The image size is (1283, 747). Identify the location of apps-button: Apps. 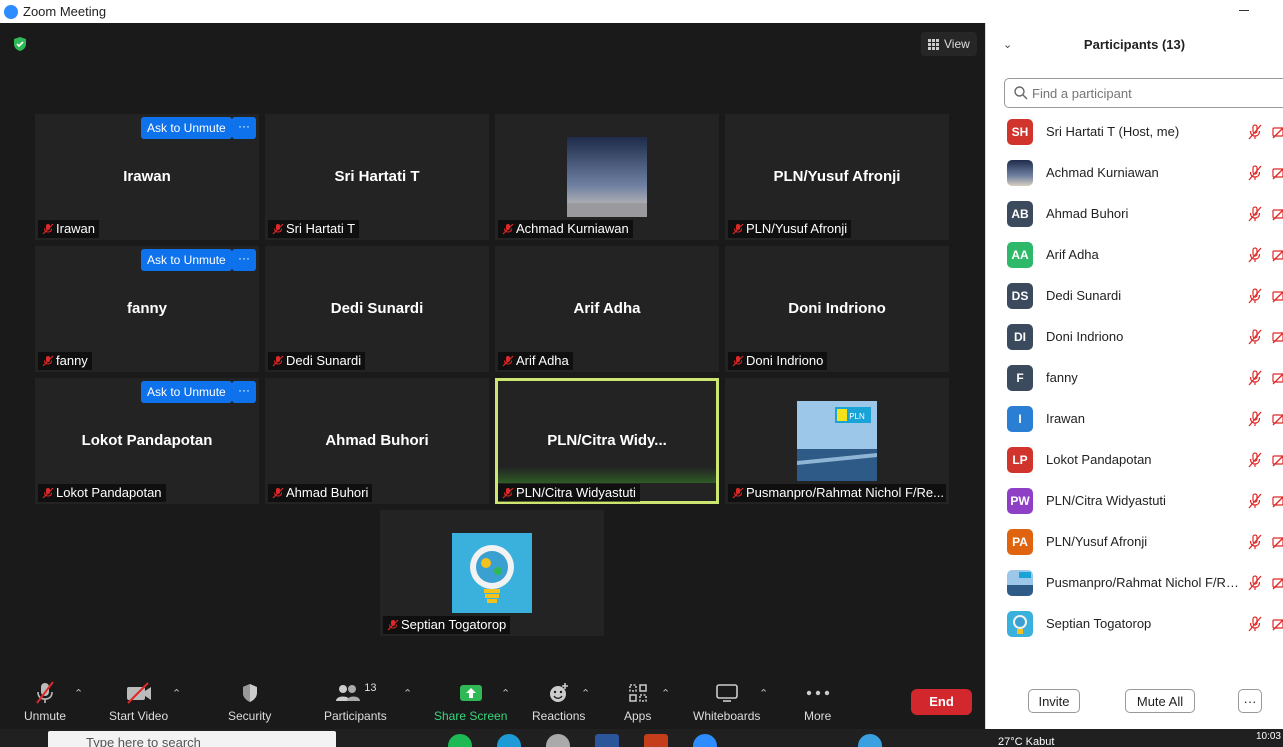
(637, 701).